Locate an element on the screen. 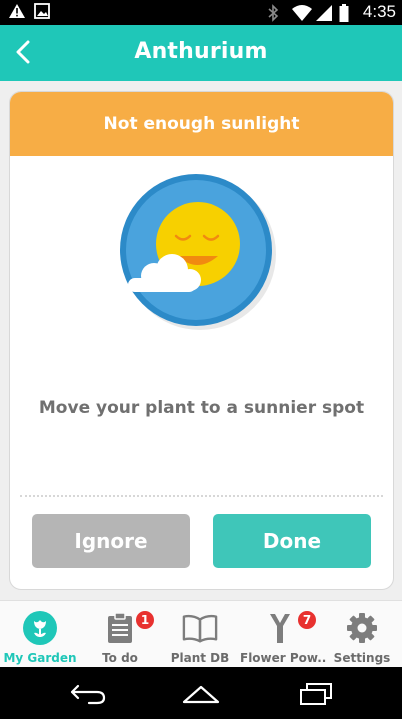  nav-label: My Garden is located at coordinates (40, 658).